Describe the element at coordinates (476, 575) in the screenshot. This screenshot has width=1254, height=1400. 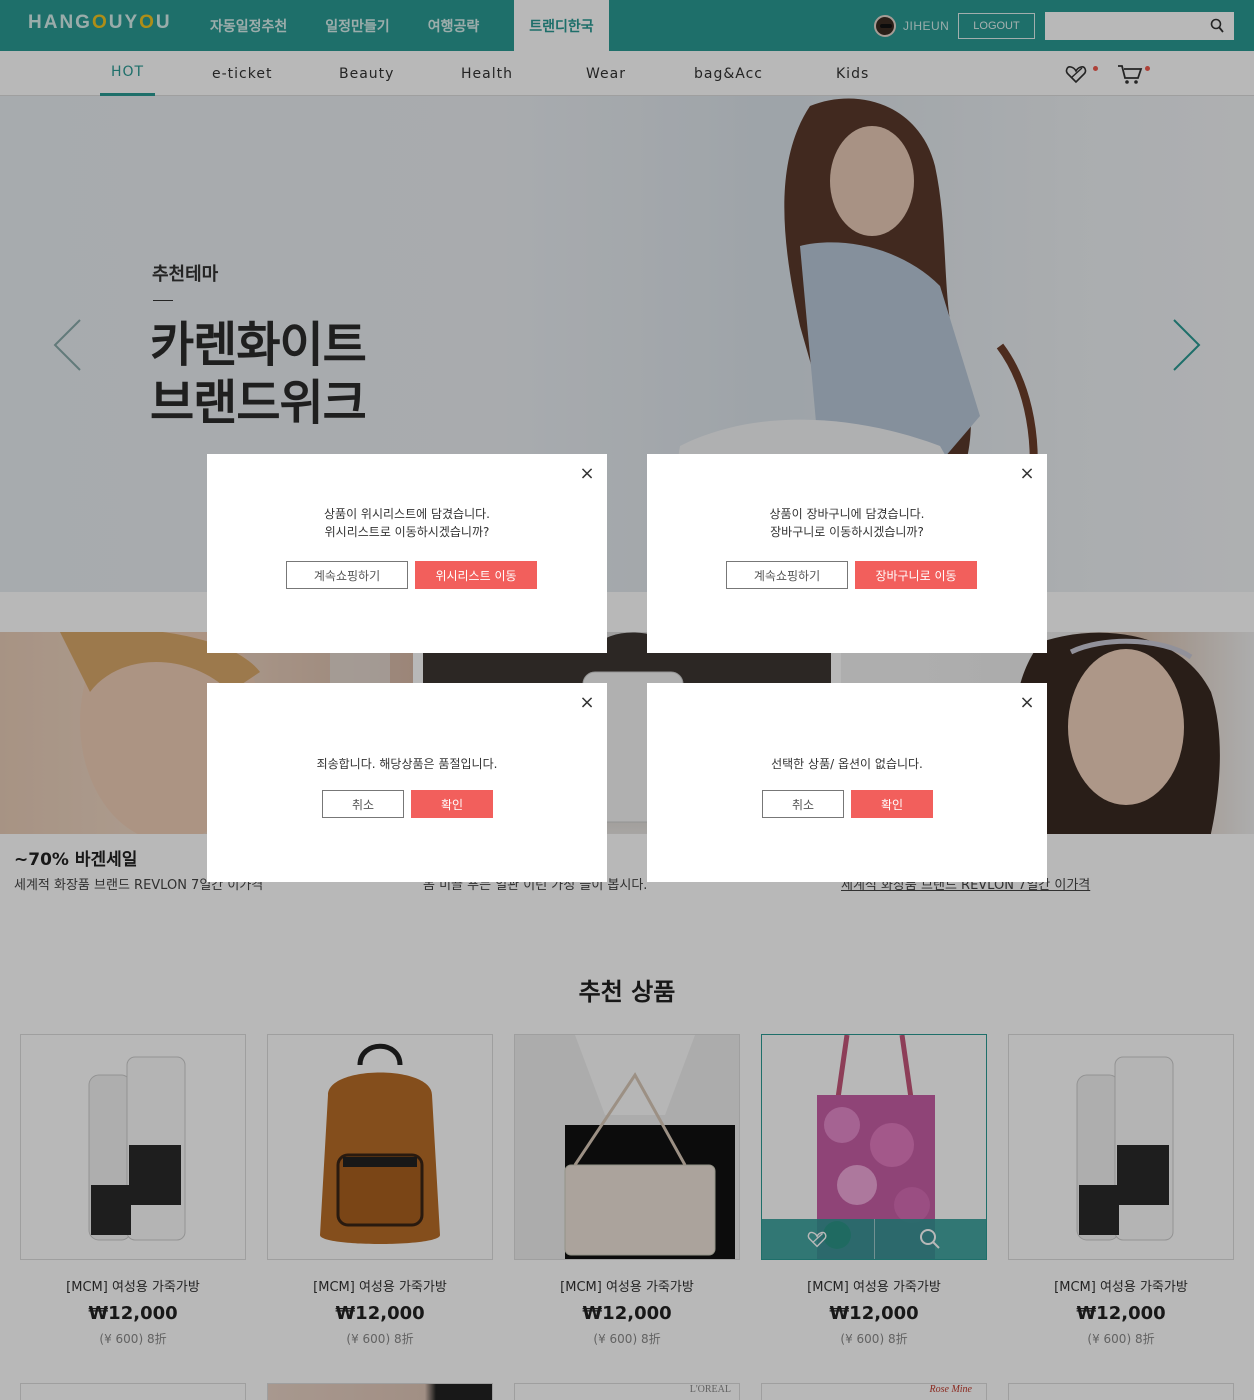
I see `go-to-wishlist-button: 위시리스트 이동` at that location.